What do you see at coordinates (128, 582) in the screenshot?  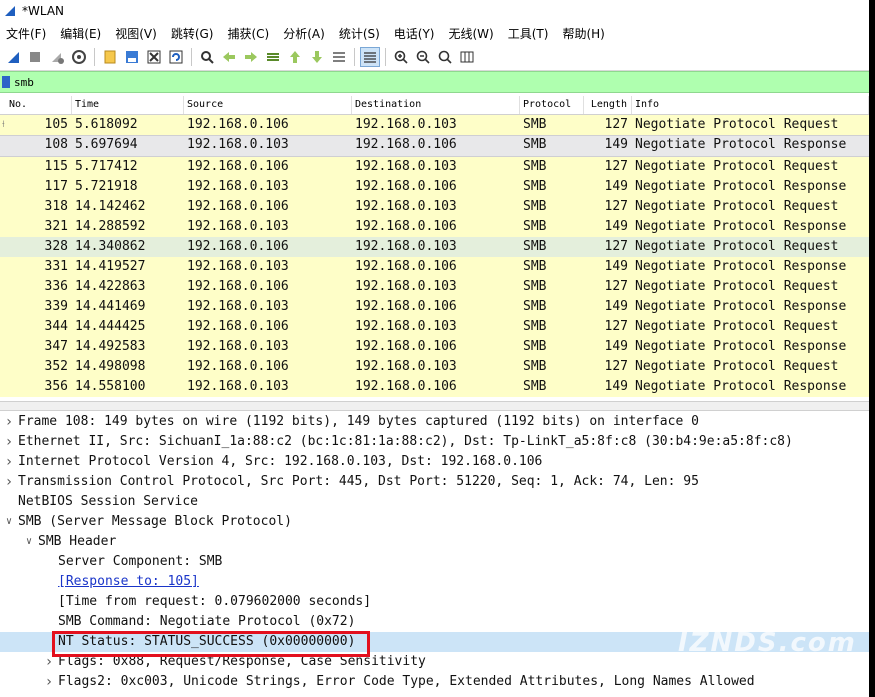 I see `response-link: [Response to: 105]` at bounding box center [128, 582].